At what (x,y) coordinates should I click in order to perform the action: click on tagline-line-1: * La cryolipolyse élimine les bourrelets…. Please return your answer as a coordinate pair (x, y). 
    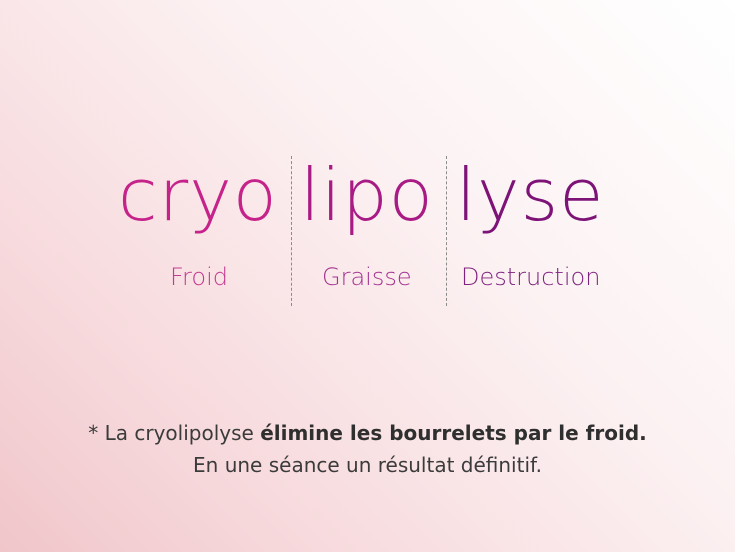
    Looking at the image, I should click on (367, 433).